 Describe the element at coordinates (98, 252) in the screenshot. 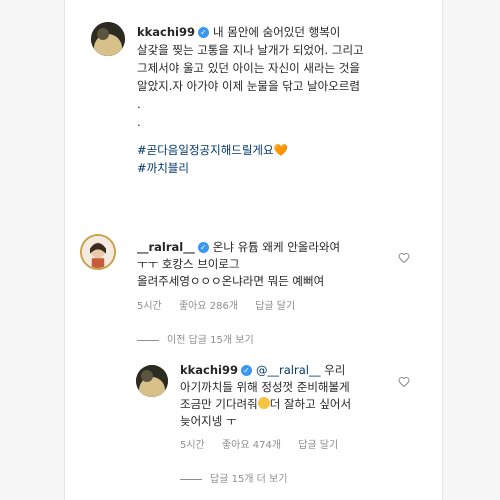

I see `commenter-avatar` at that location.